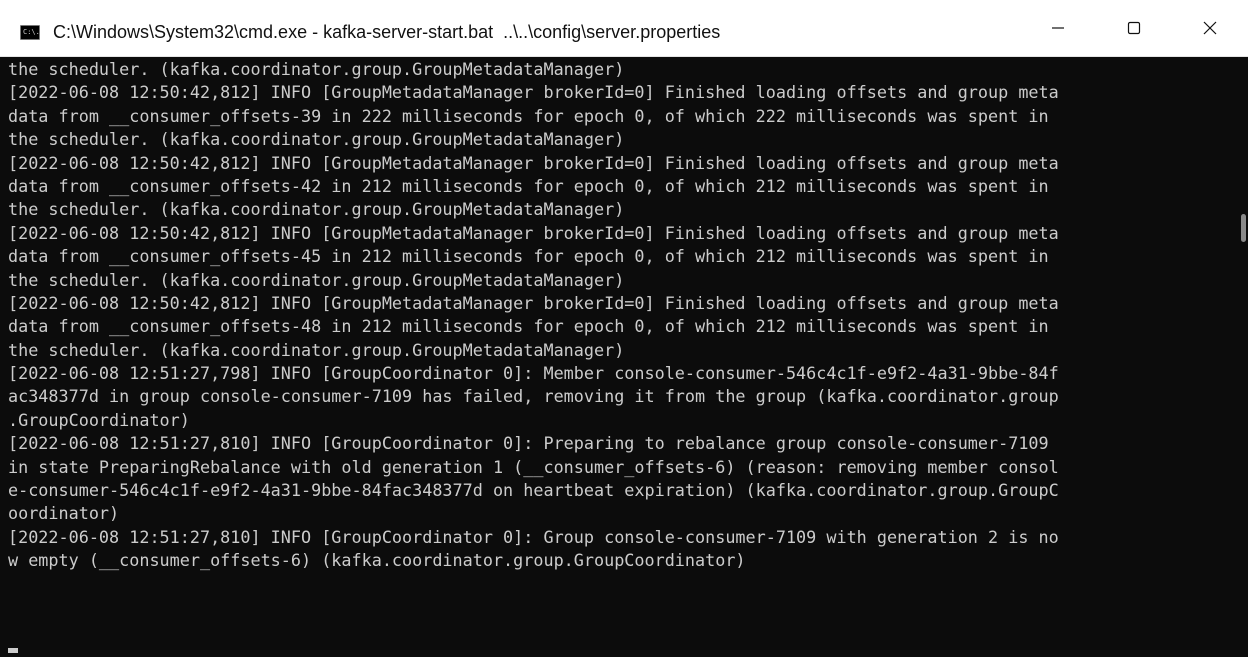 This screenshot has height=657, width=1248. Describe the element at coordinates (1243, 228) in the screenshot. I see `scrollbar-thumb` at that location.